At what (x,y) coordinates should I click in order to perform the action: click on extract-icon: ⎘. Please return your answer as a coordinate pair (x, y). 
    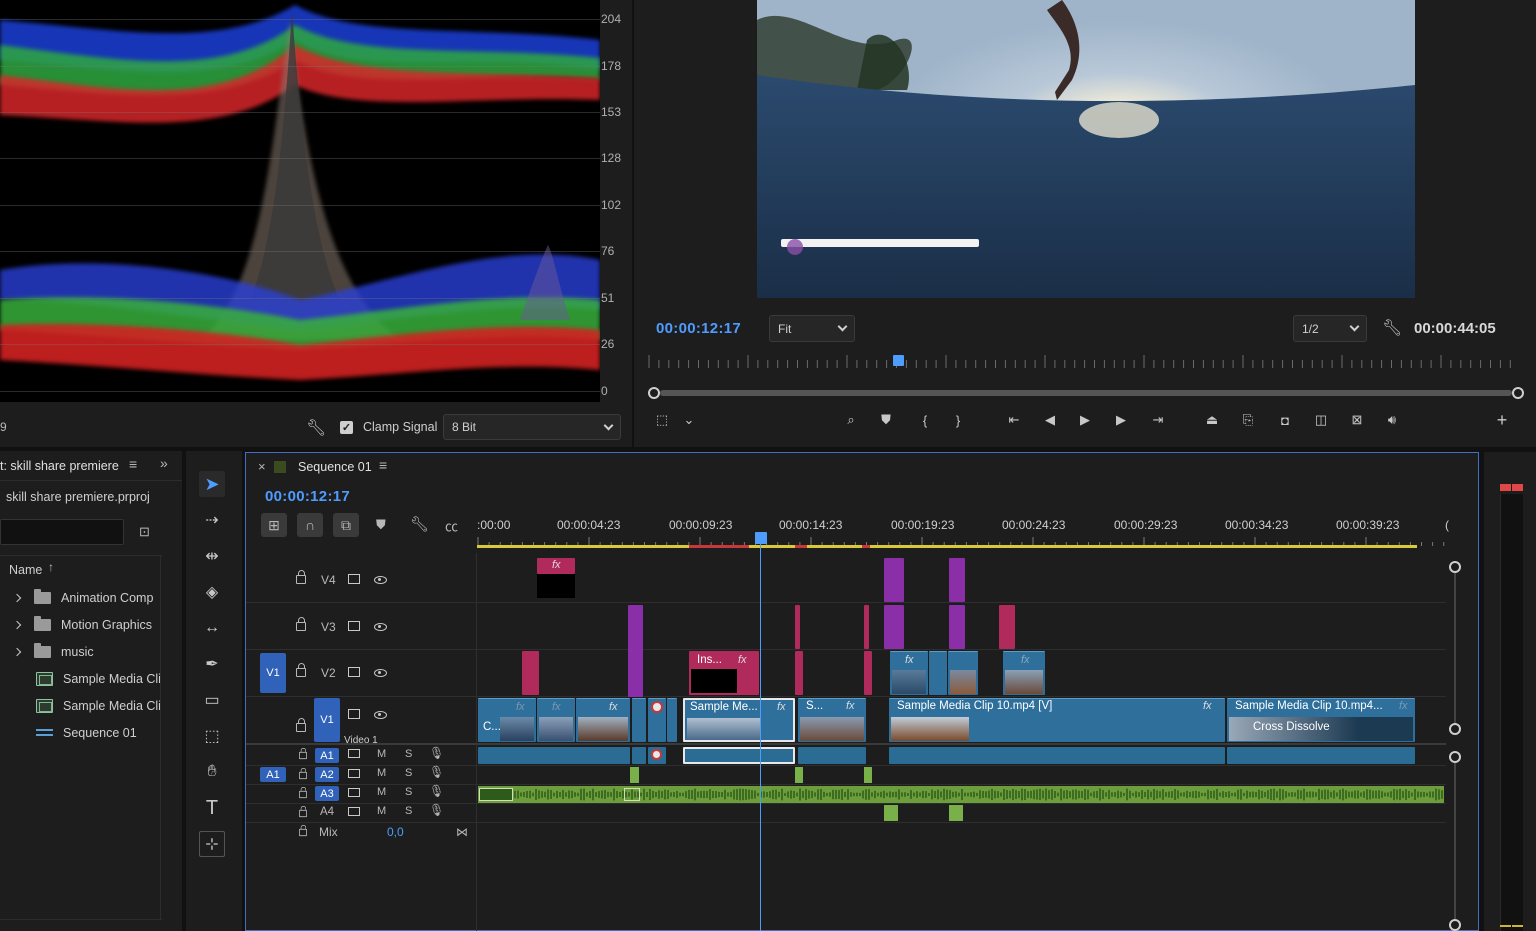
    Looking at the image, I should click on (1248, 420).